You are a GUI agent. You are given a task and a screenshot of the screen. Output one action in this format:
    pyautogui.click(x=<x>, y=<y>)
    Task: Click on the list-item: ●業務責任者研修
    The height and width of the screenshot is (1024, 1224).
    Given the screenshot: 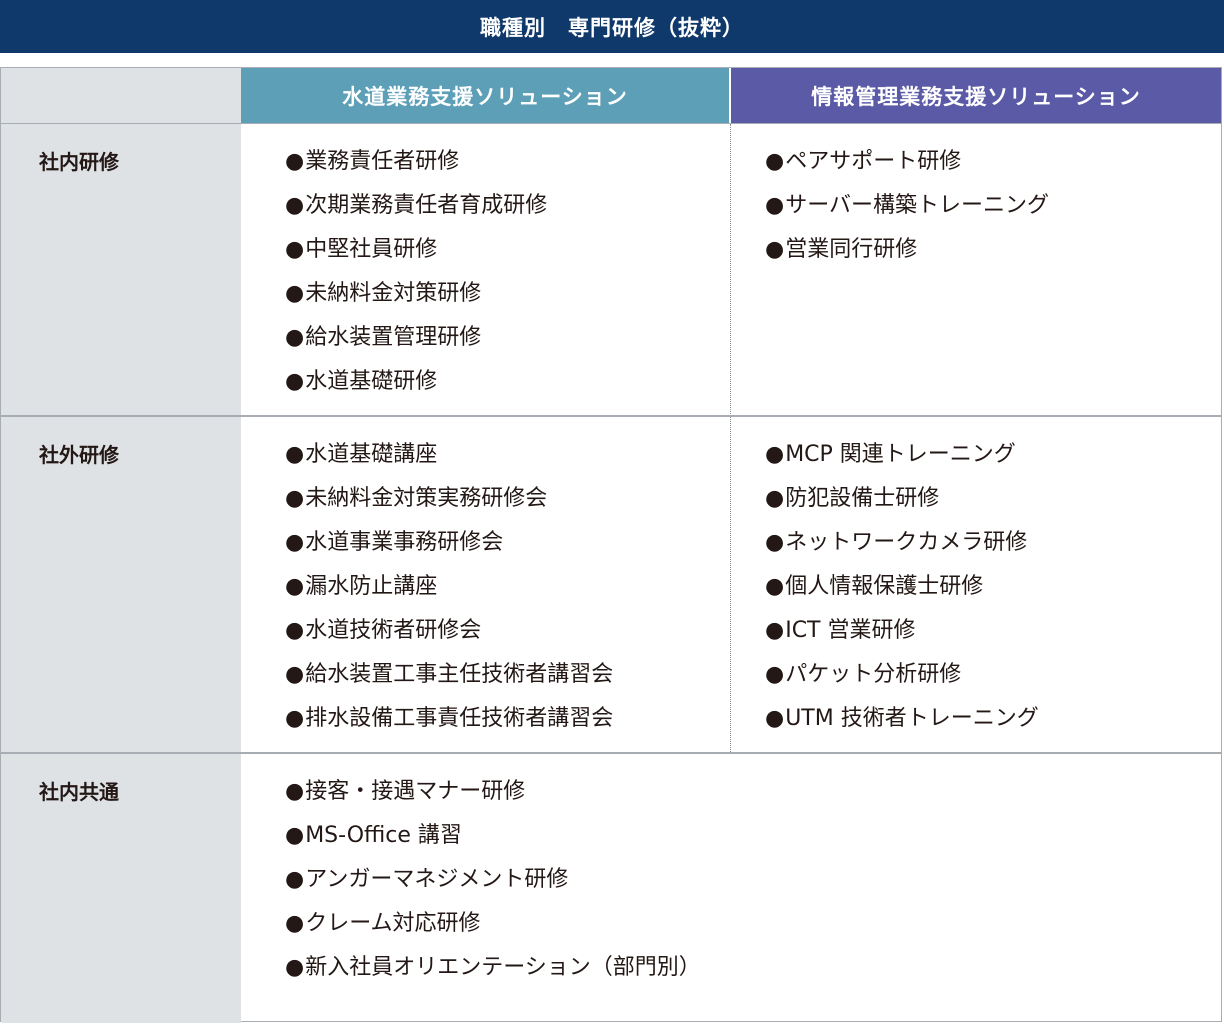 What is the action you would take?
    pyautogui.click(x=416, y=166)
    